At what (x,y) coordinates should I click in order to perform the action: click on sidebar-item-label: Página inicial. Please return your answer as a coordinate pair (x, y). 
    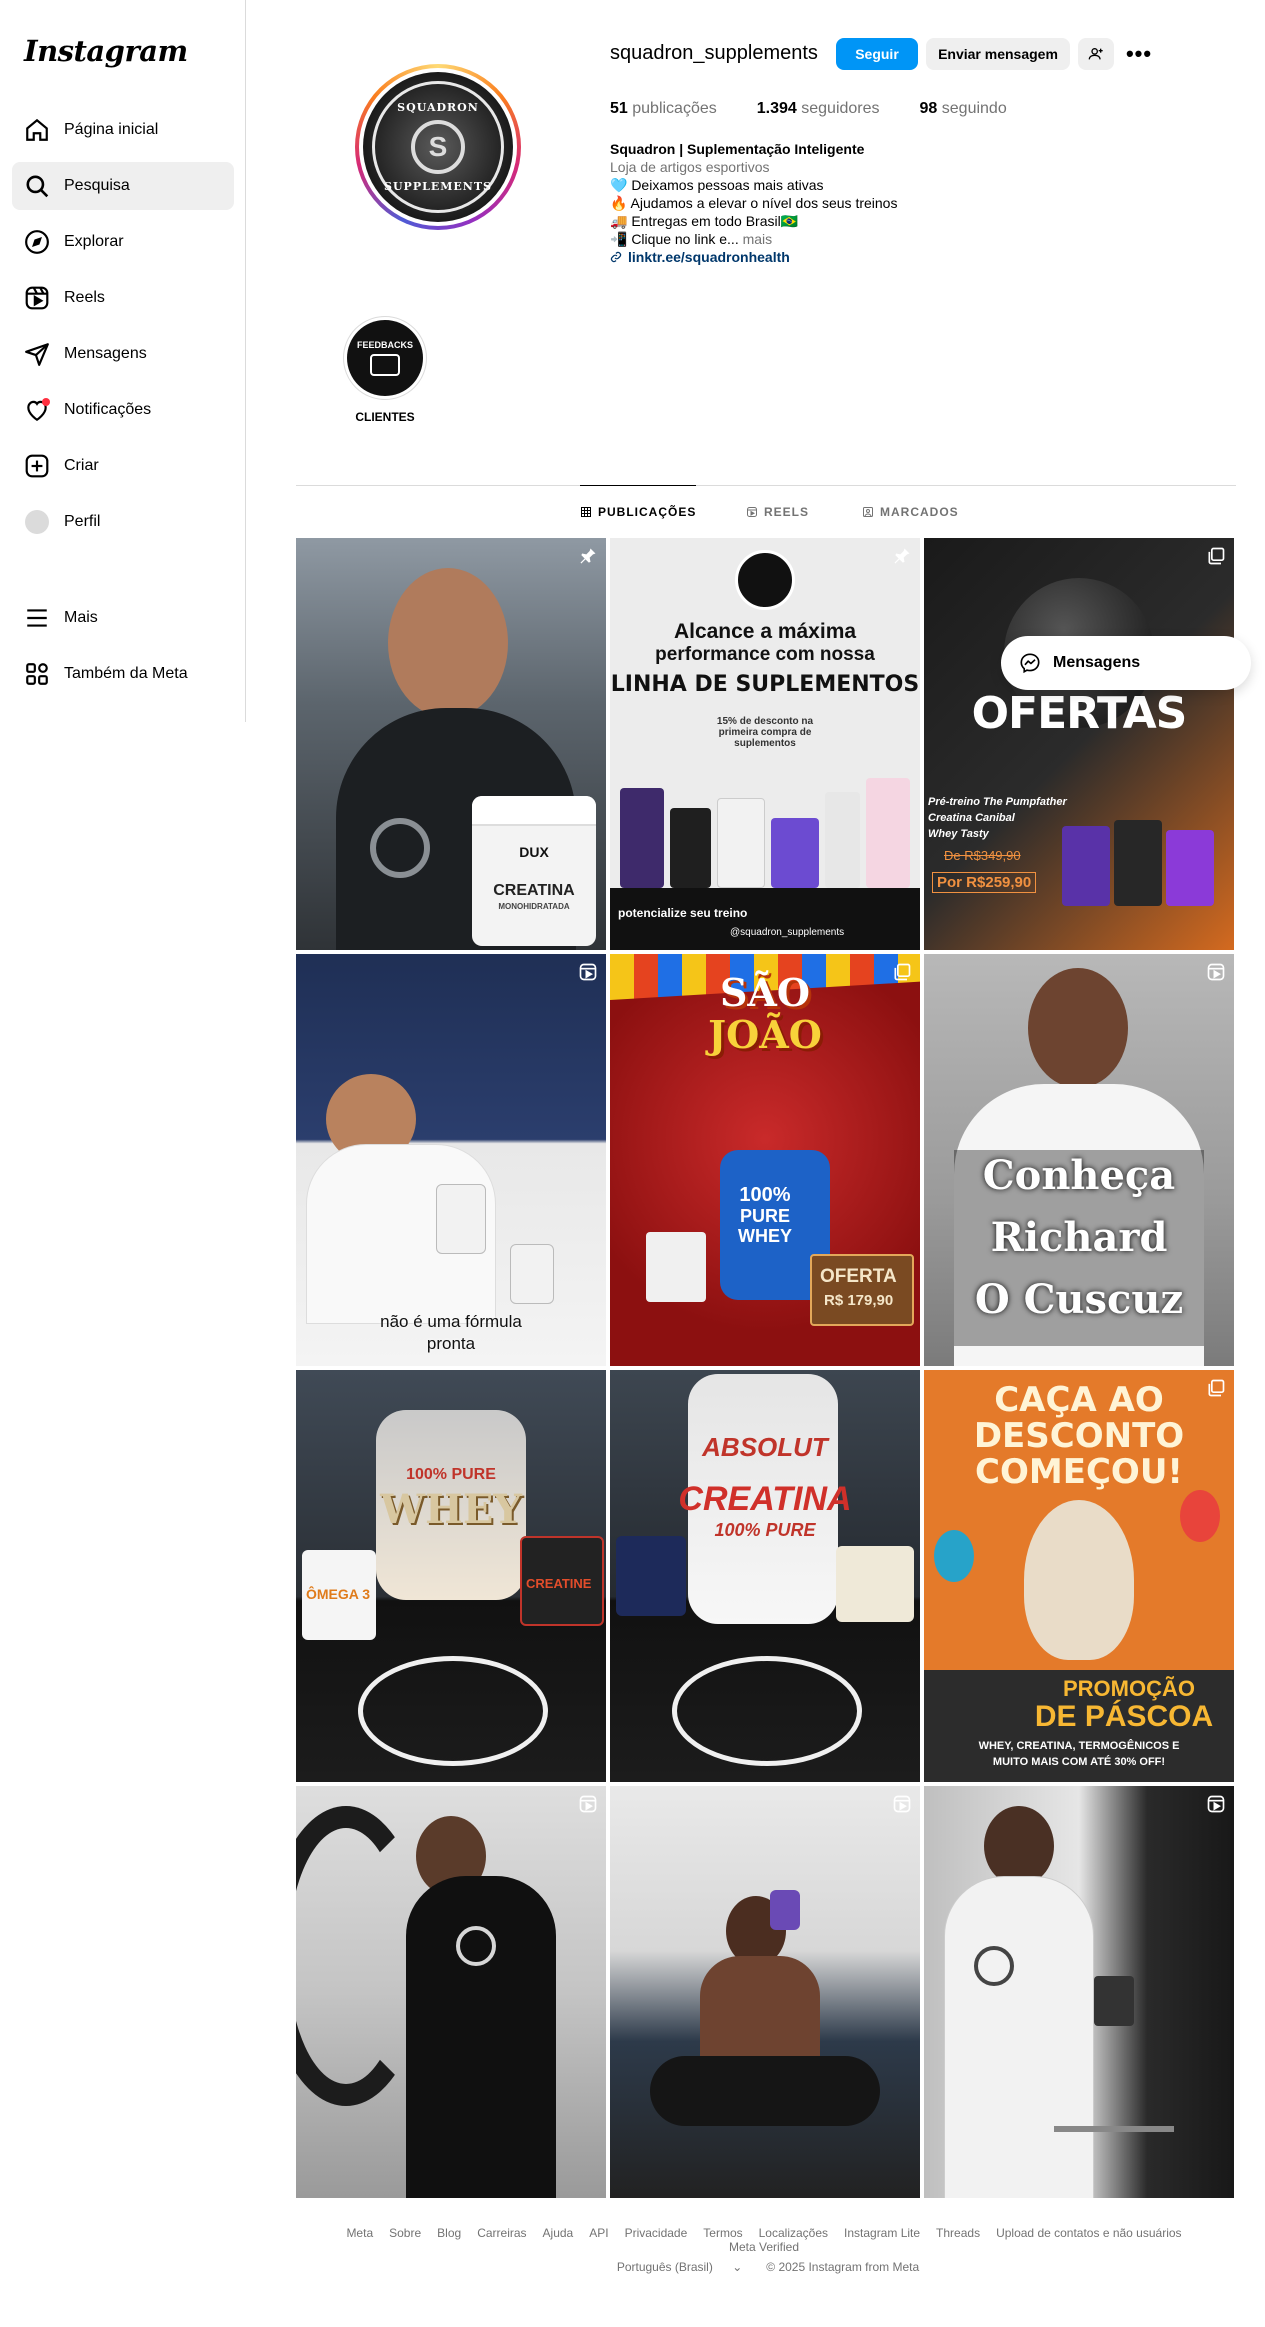
    Looking at the image, I should click on (111, 129).